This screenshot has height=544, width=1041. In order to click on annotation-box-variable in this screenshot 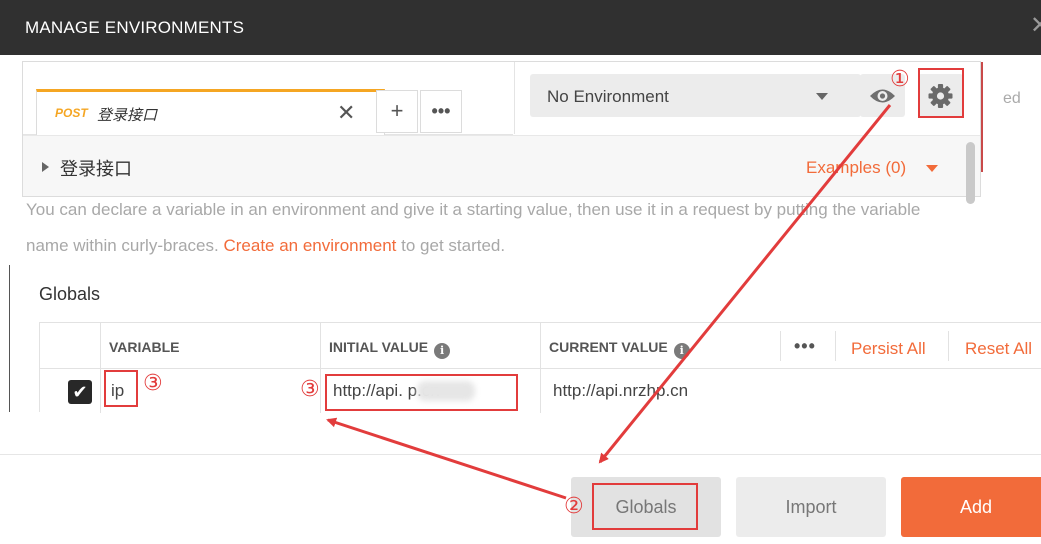, I will do `click(121, 388)`.